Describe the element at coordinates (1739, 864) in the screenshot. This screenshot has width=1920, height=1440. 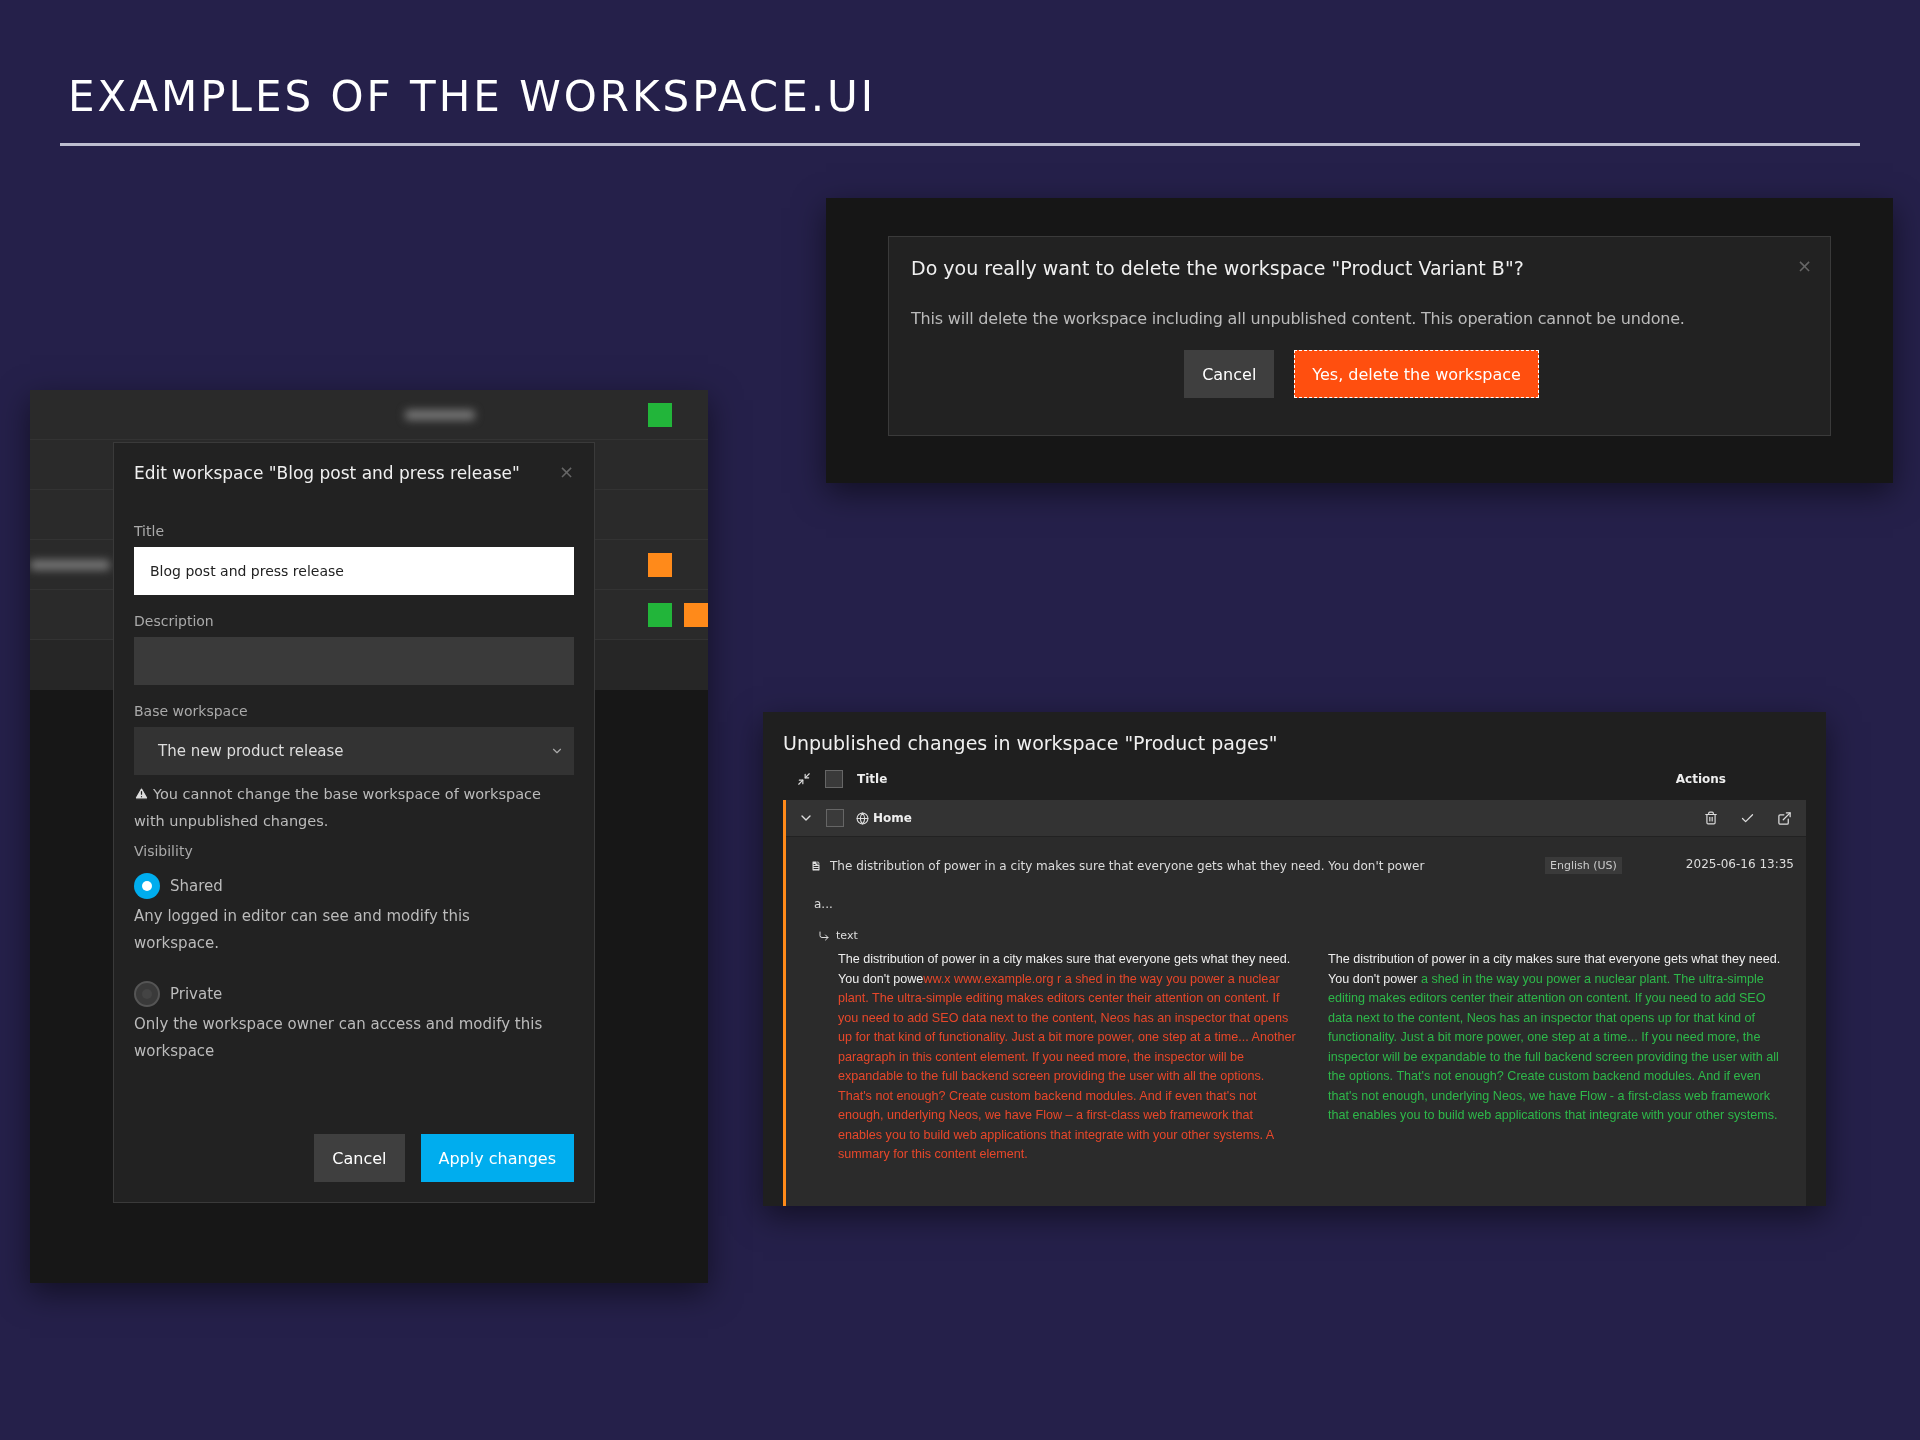
I see `change-date: 2025-06-16 13:35` at that location.